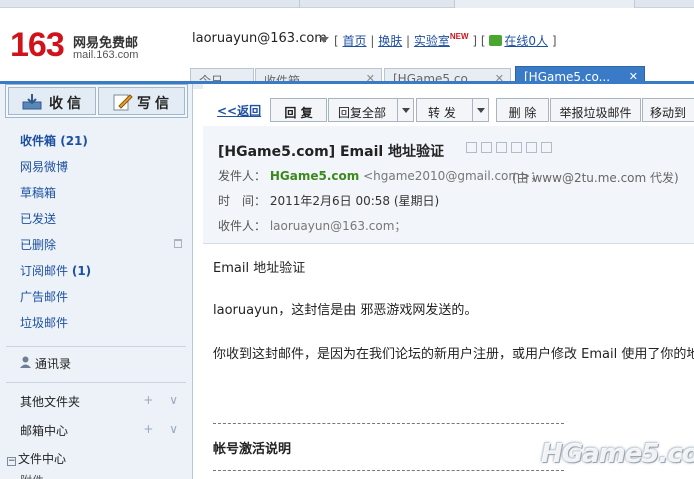 Image resolution: width=694 pixels, height=479 pixels. I want to click on folder-label: 已删除, so click(38, 245).